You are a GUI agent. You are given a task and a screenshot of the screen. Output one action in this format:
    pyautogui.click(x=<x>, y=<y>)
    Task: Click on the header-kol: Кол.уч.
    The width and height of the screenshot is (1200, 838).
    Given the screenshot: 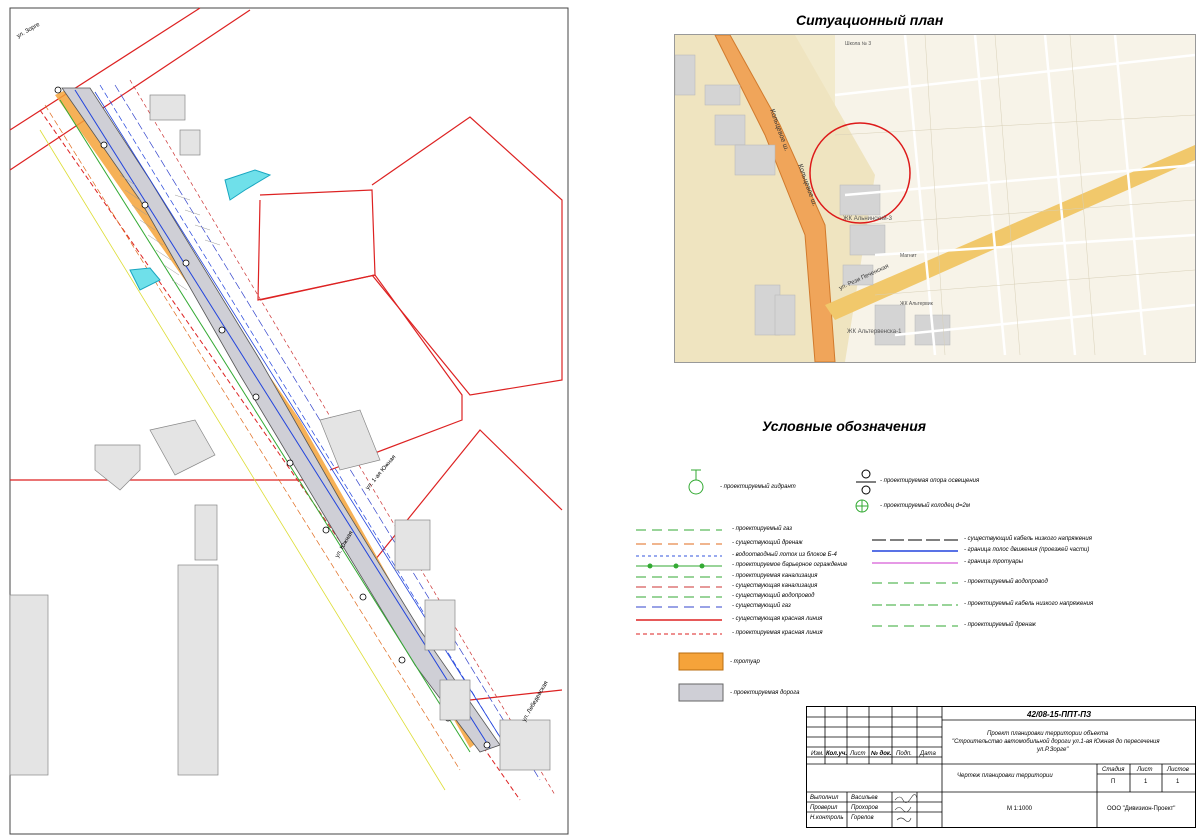 What is the action you would take?
    pyautogui.click(x=837, y=754)
    